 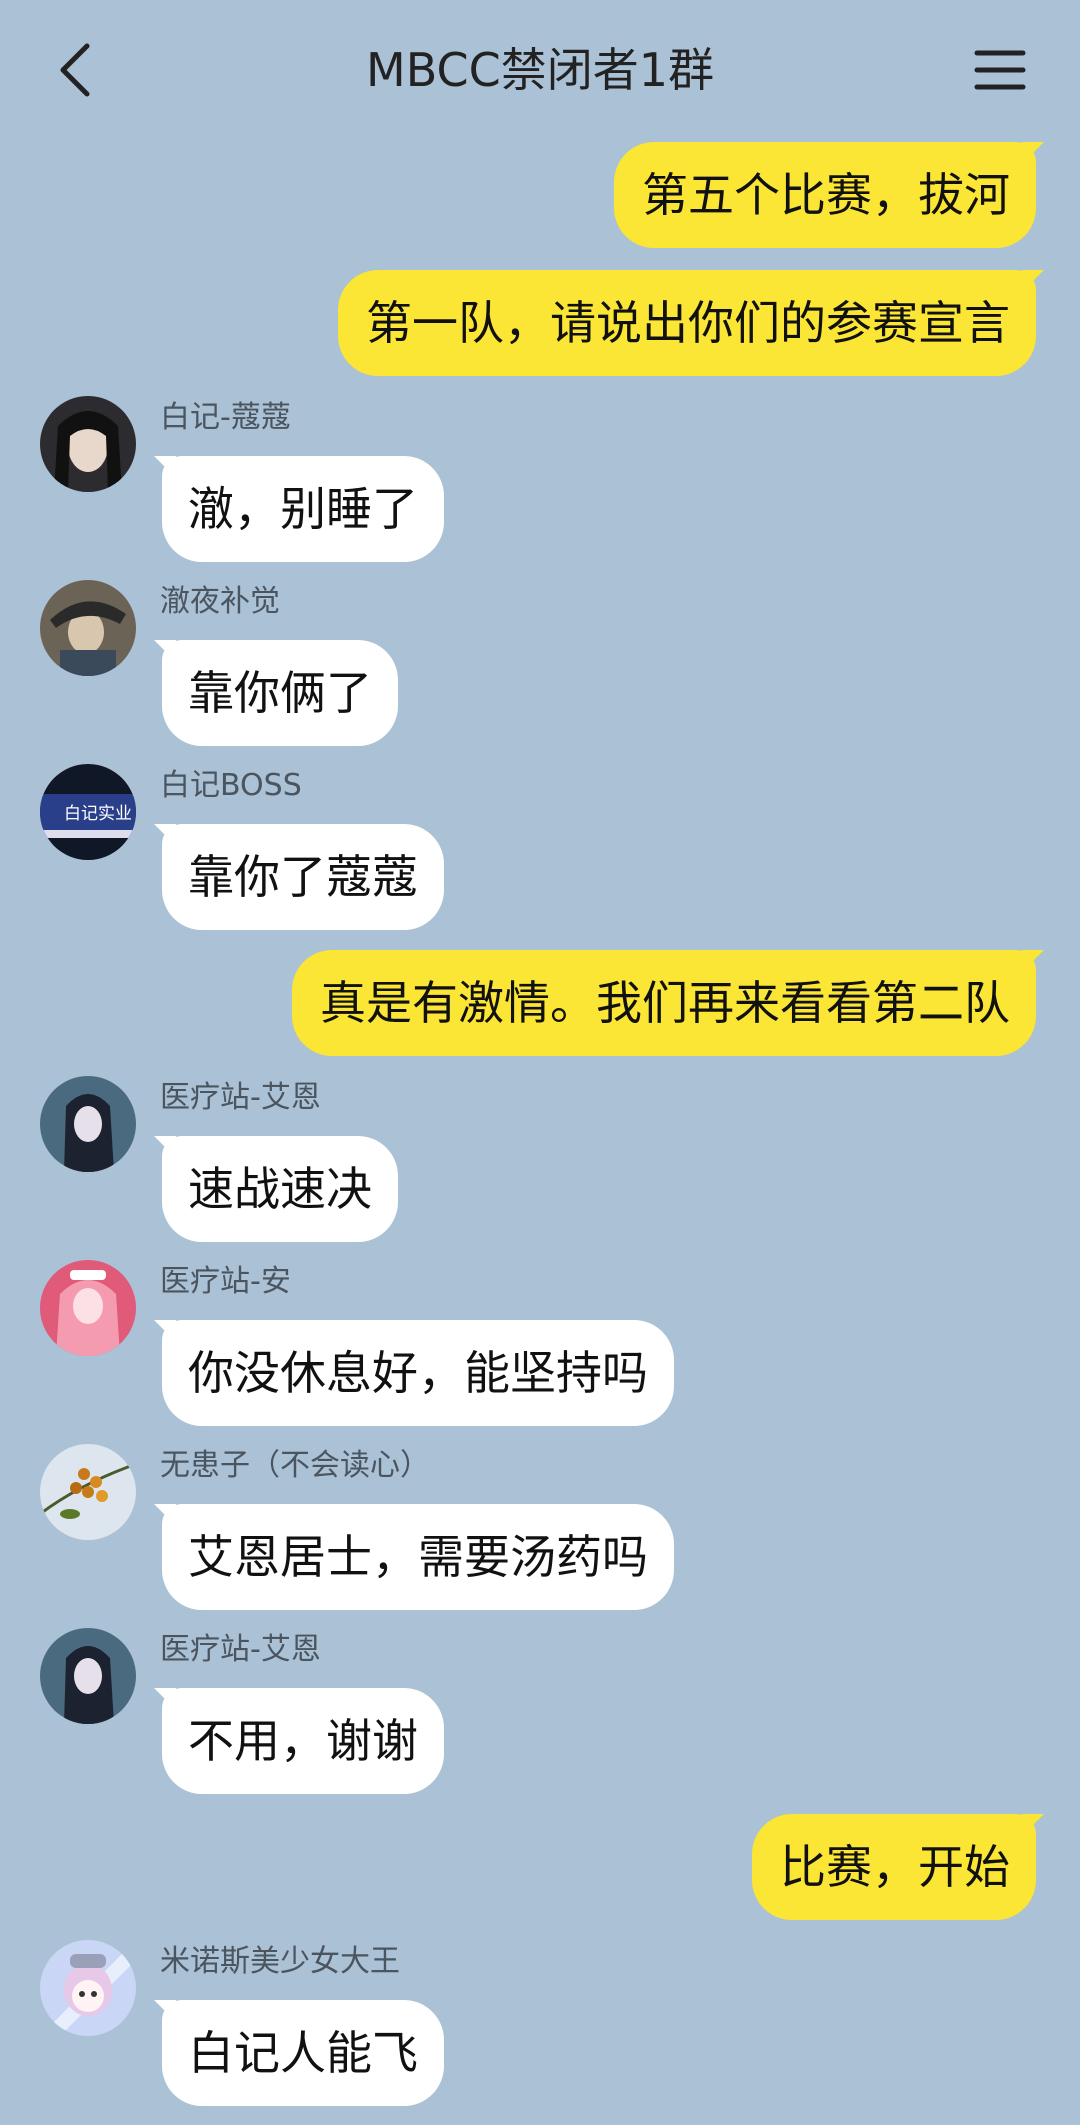 What do you see at coordinates (225, 417) in the screenshot?
I see `sender-name: 白记-蔻蔻` at bounding box center [225, 417].